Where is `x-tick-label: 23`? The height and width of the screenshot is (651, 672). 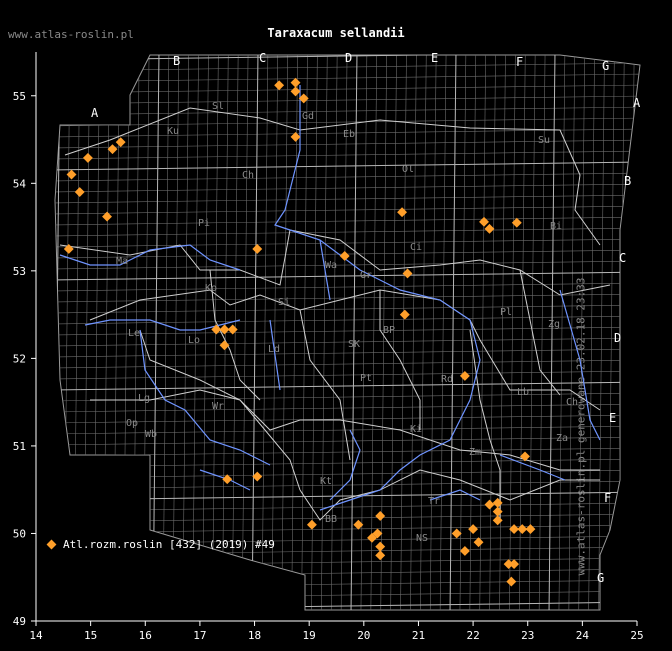 x-tick-label: 23 is located at coordinates (527, 635).